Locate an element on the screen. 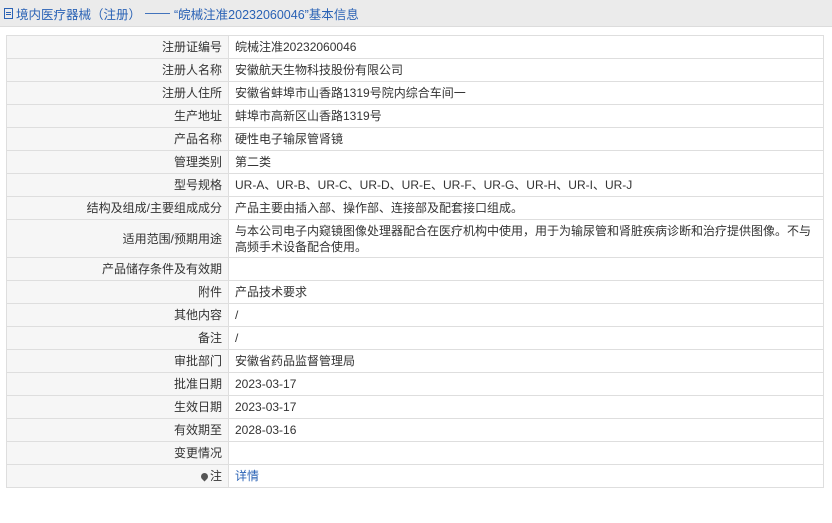 This screenshot has width=832, height=523. row-value: 安徽省蚌埠市山香路1319号院内综合车间一 is located at coordinates (526, 93).